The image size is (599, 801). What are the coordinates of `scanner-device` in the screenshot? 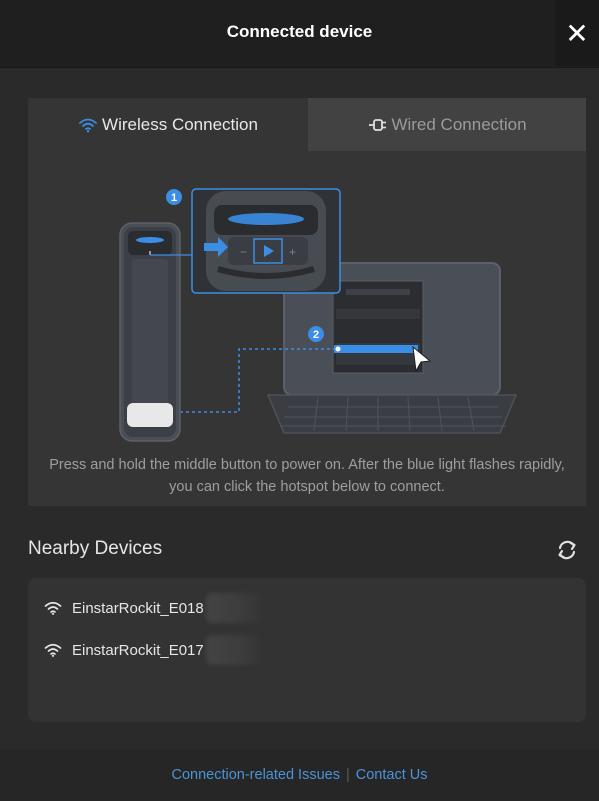 It's located at (150, 332).